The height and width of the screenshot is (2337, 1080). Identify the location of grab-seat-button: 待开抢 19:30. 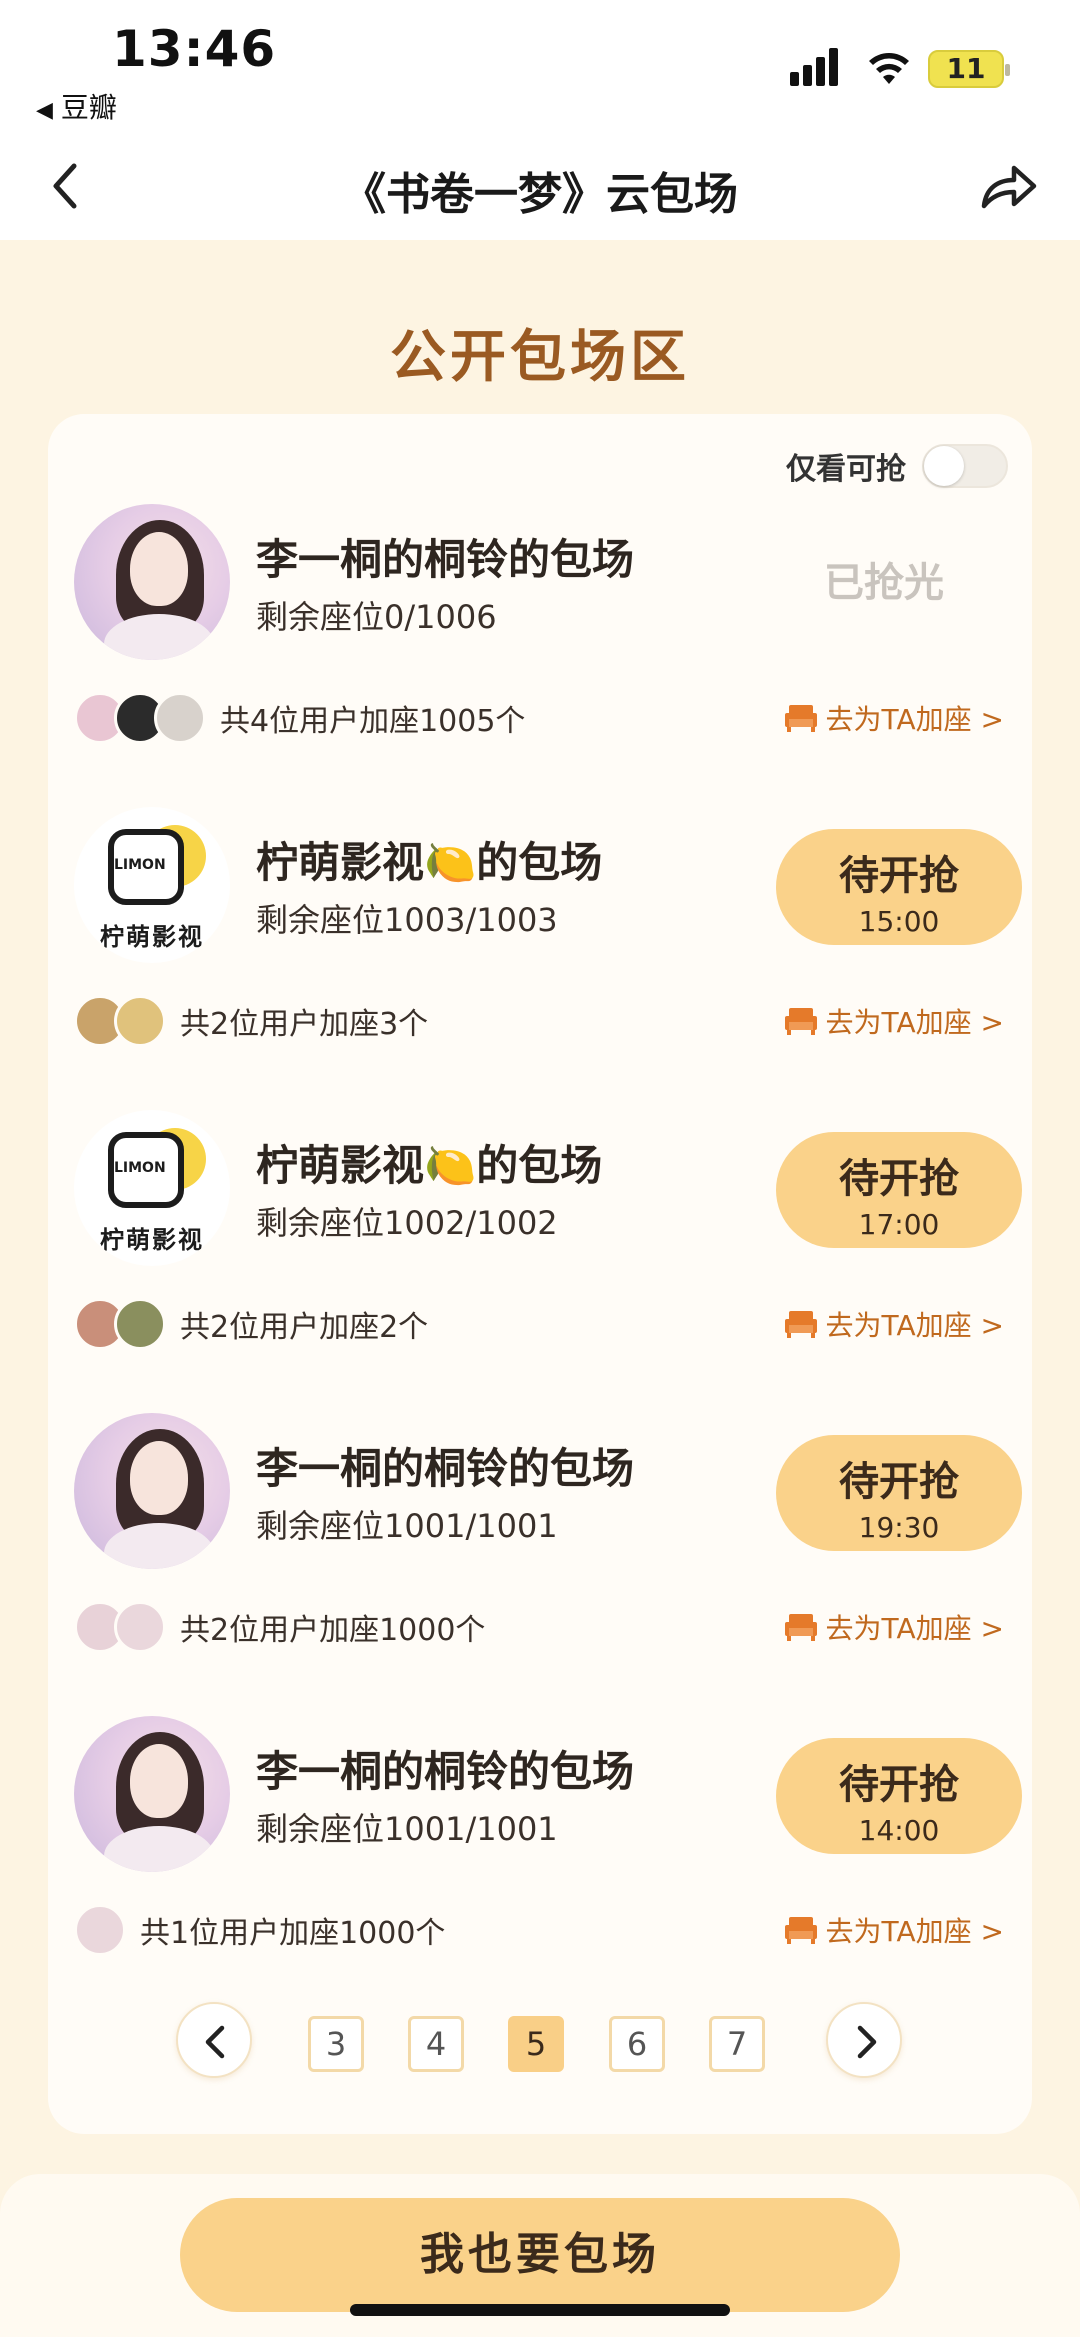
(899, 1493).